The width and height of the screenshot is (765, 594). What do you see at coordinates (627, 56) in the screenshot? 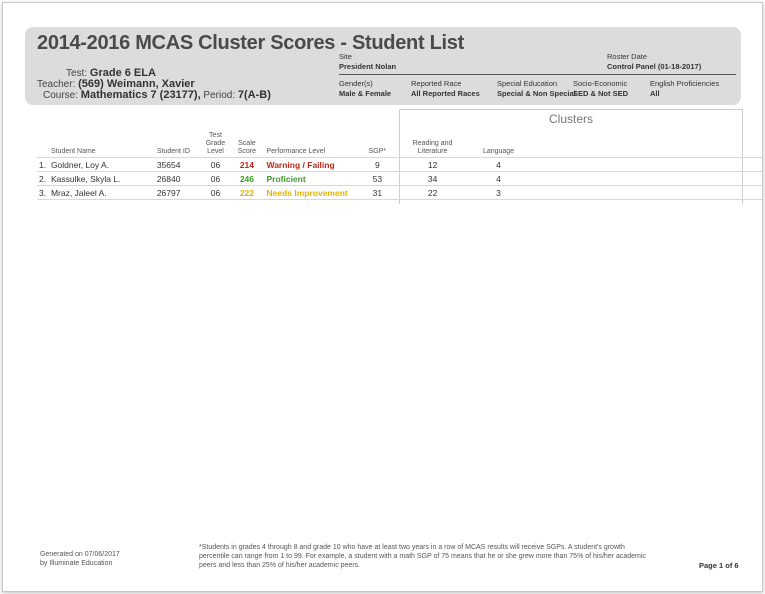
I see `roster-label: Roster Date` at bounding box center [627, 56].